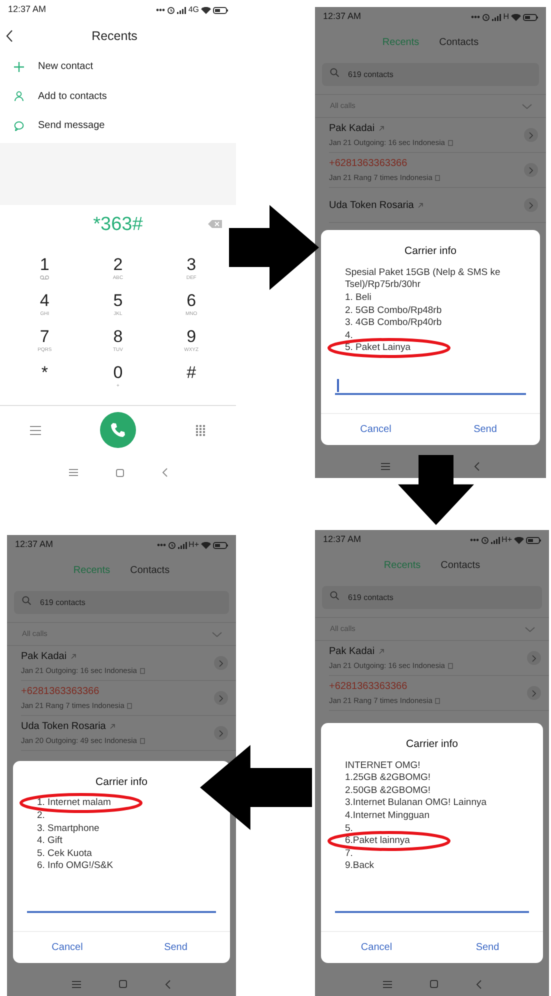 The image size is (551, 996). I want to click on keypad-icon, so click(201, 430).